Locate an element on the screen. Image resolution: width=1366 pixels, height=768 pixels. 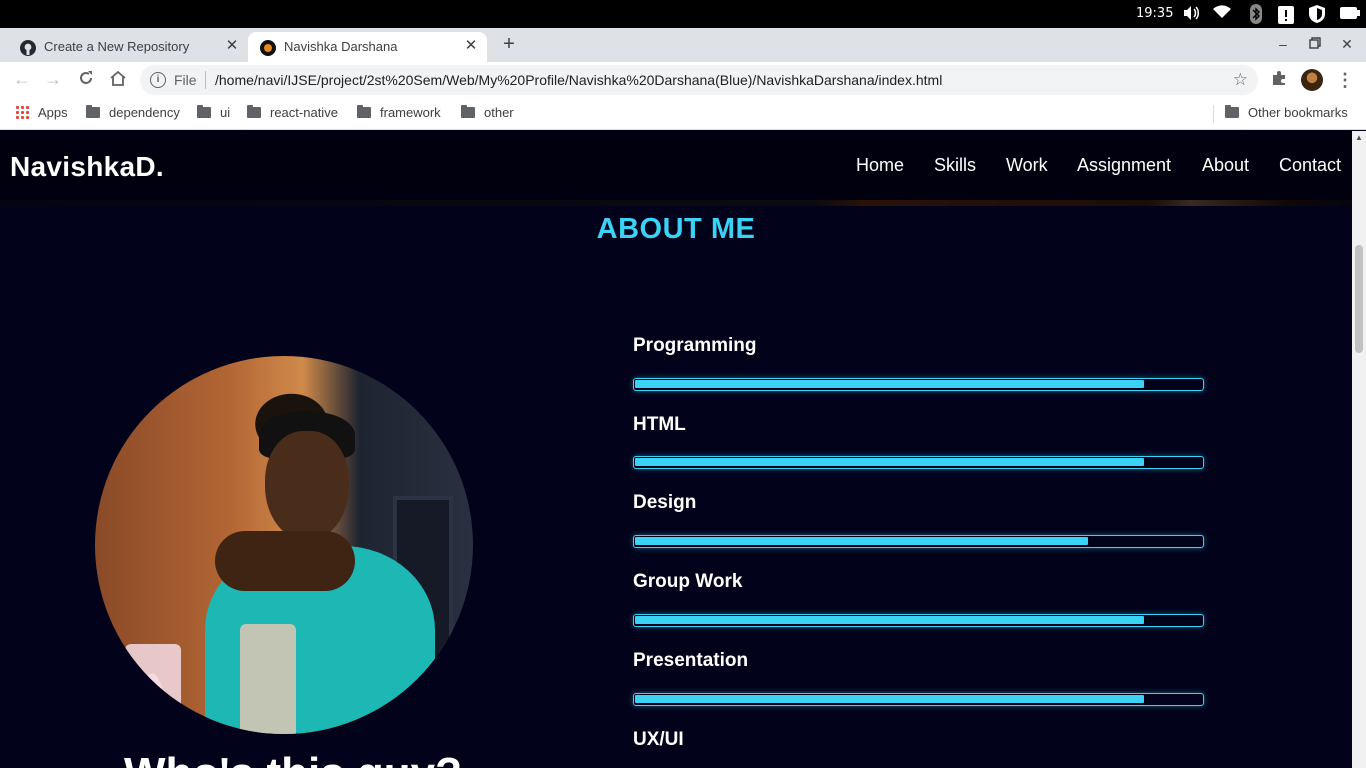
bookmark-label: Apps is located at coordinates (53, 112).